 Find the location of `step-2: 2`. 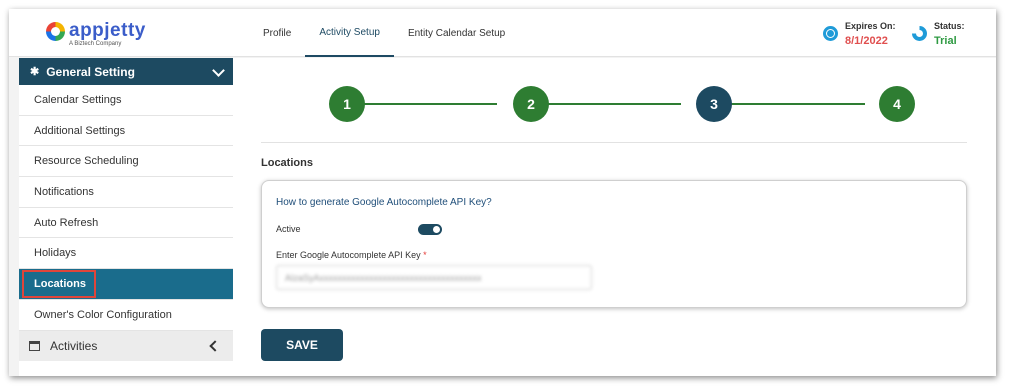

step-2: 2 is located at coordinates (531, 104).